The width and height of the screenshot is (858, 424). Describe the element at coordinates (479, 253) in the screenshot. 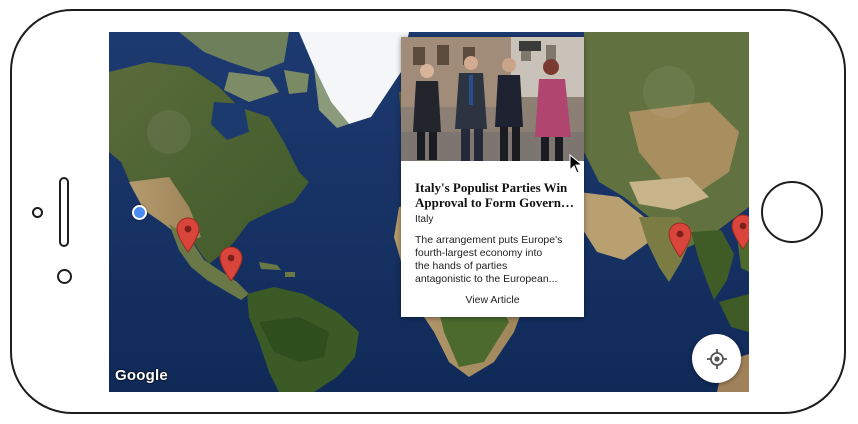

I see `article-summary-line: fourth-largest economy into` at that location.